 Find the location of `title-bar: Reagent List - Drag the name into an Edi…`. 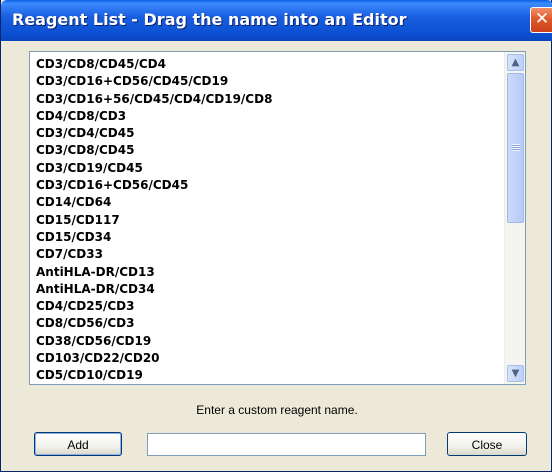

title-bar: Reagent List - Drag the name into an Edi… is located at coordinates (276, 20).